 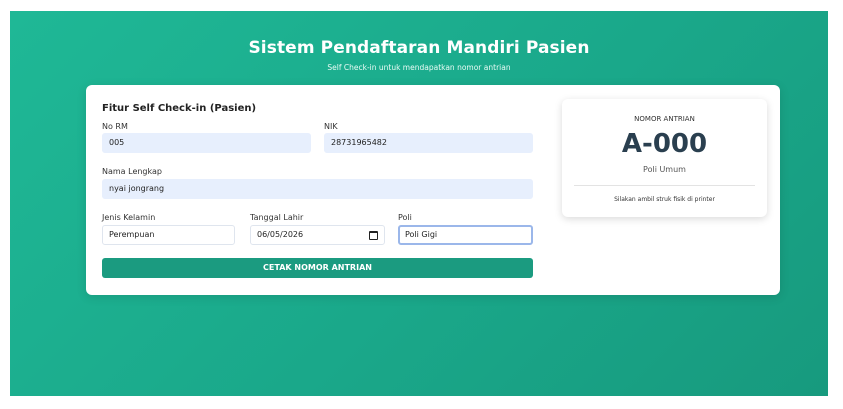 What do you see at coordinates (419, 48) in the screenshot?
I see `page-title: Sistem Pendaftaran Mandiri Pasien` at bounding box center [419, 48].